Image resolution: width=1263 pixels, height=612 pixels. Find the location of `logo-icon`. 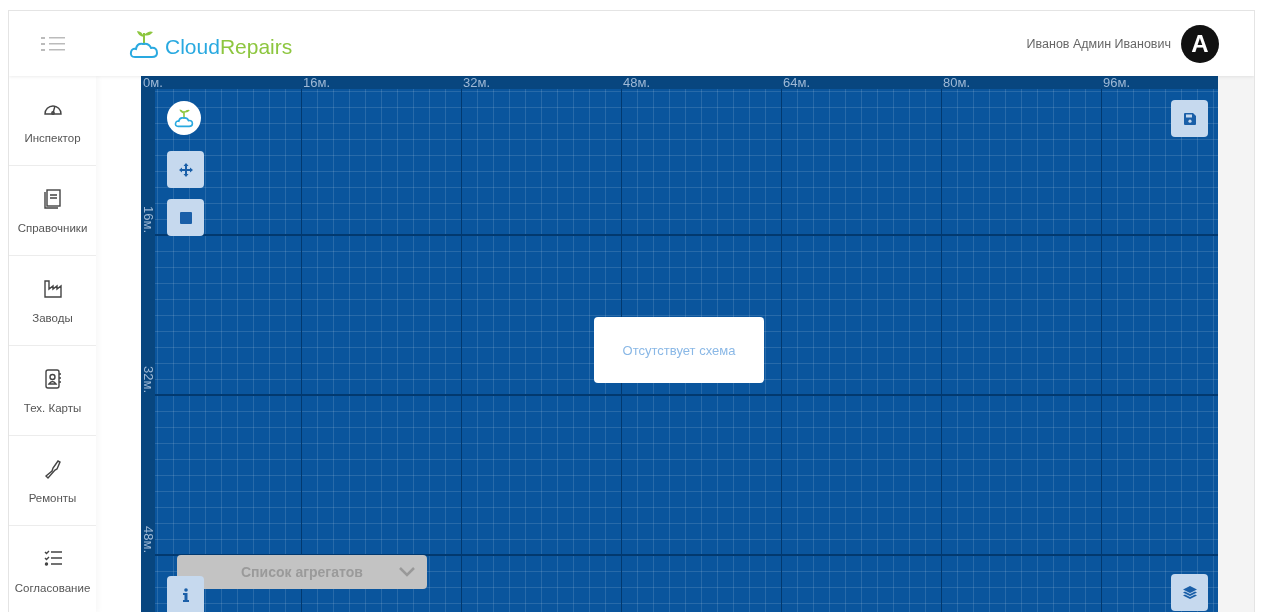

logo-icon is located at coordinates (184, 118).